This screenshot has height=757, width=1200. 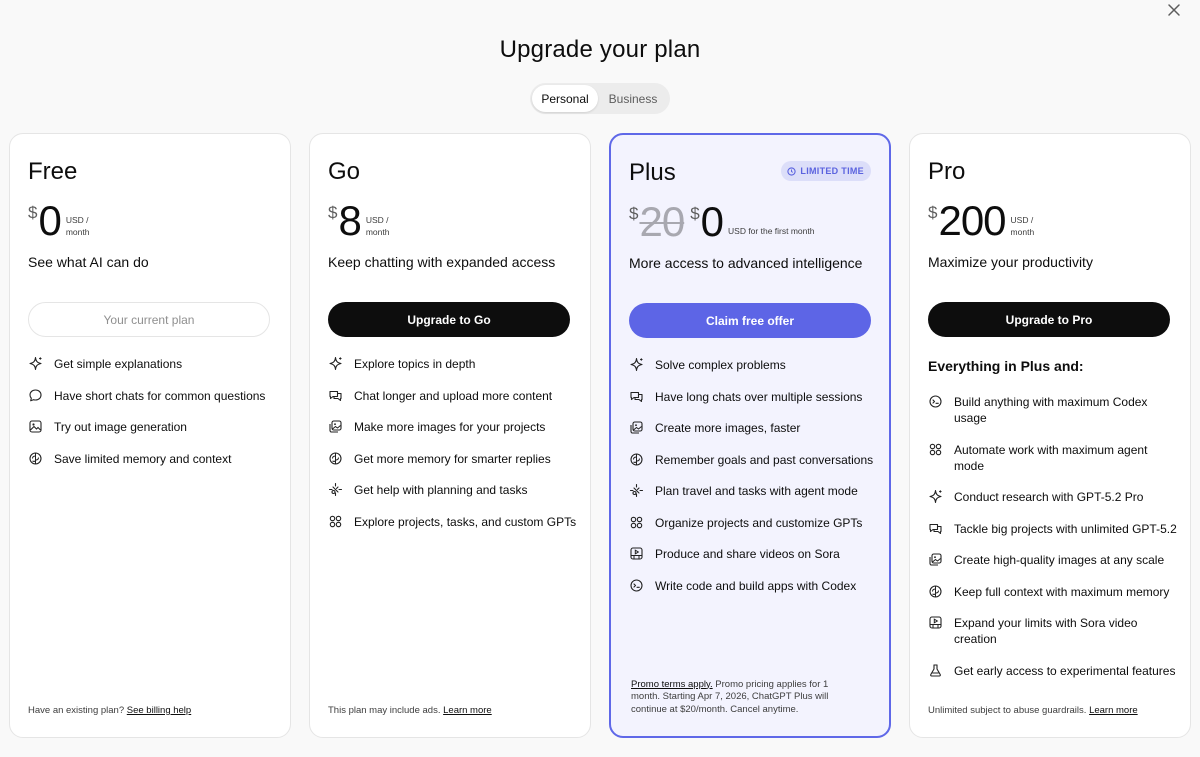 I want to click on upgrade-to-go-button: Upgrade to Go, so click(x=449, y=319).